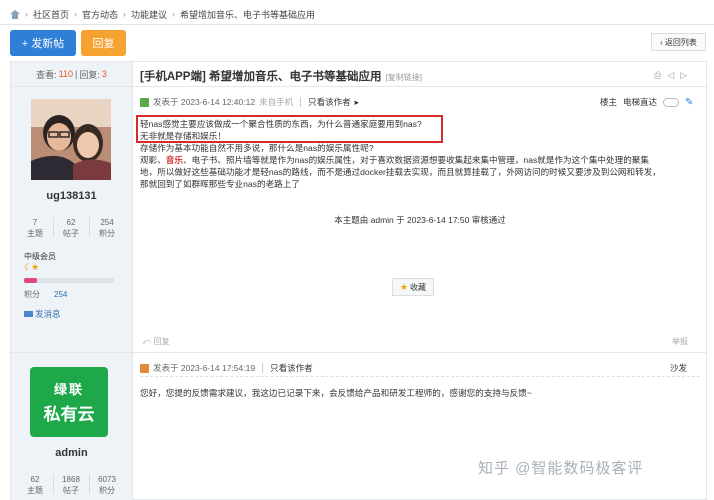 The image size is (714, 500). Describe the element at coordinates (657, 75) in the screenshot. I see `print-icon: ⎙` at that location.